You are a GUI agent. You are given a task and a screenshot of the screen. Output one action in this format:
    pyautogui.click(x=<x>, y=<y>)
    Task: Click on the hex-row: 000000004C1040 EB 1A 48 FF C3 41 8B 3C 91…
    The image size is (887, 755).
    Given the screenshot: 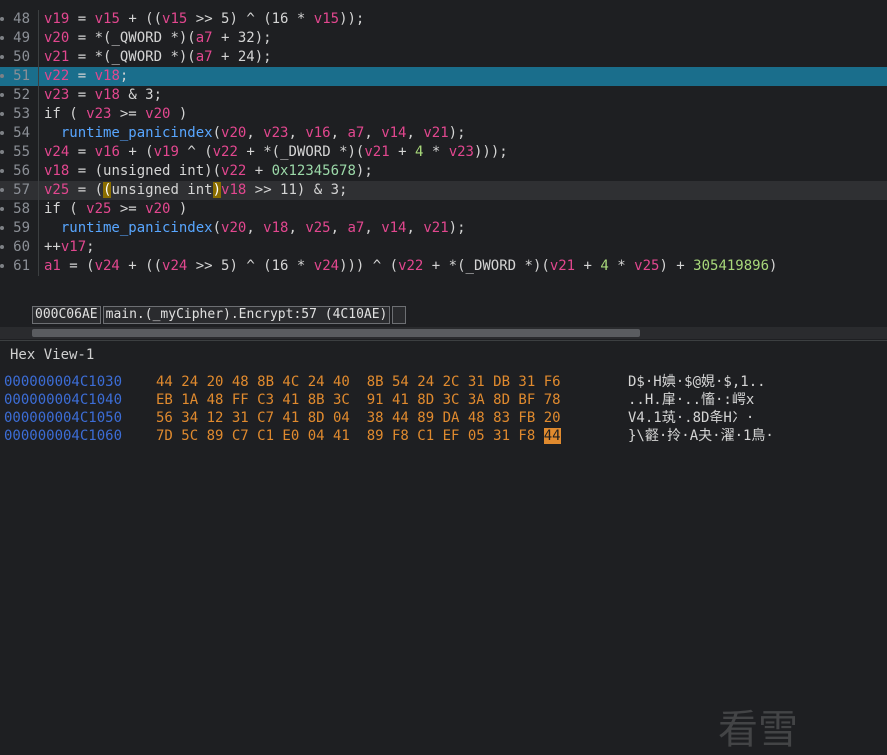 What is the action you would take?
    pyautogui.click(x=444, y=400)
    